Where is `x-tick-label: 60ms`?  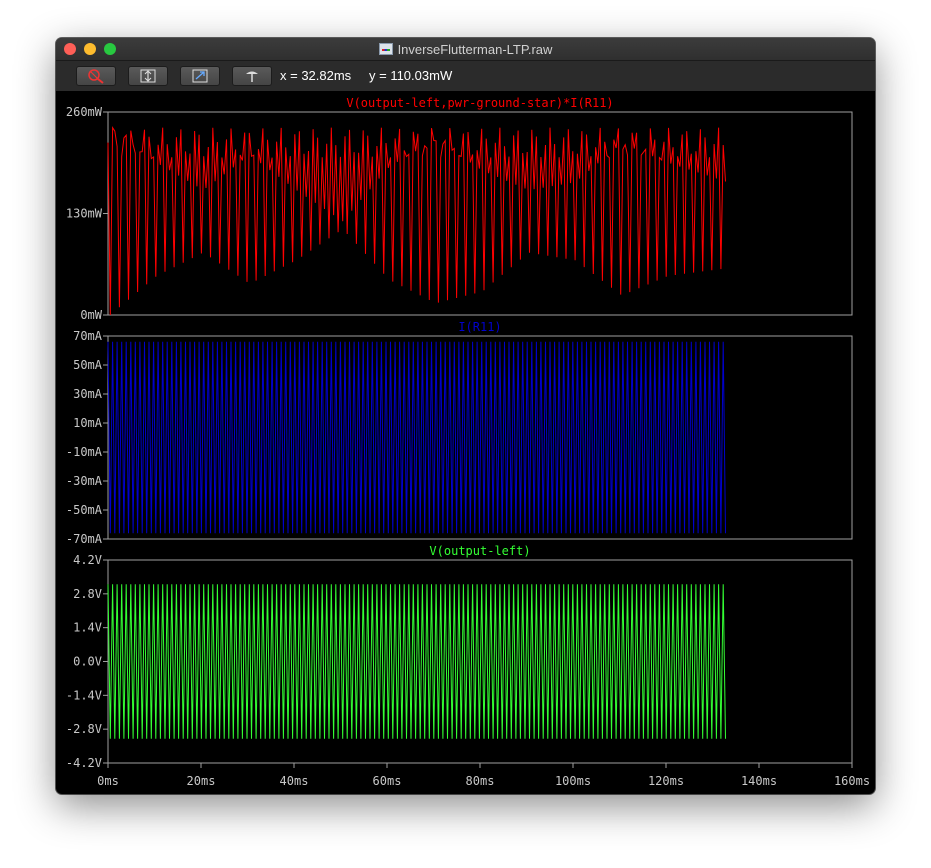
x-tick-label: 60ms is located at coordinates (387, 781).